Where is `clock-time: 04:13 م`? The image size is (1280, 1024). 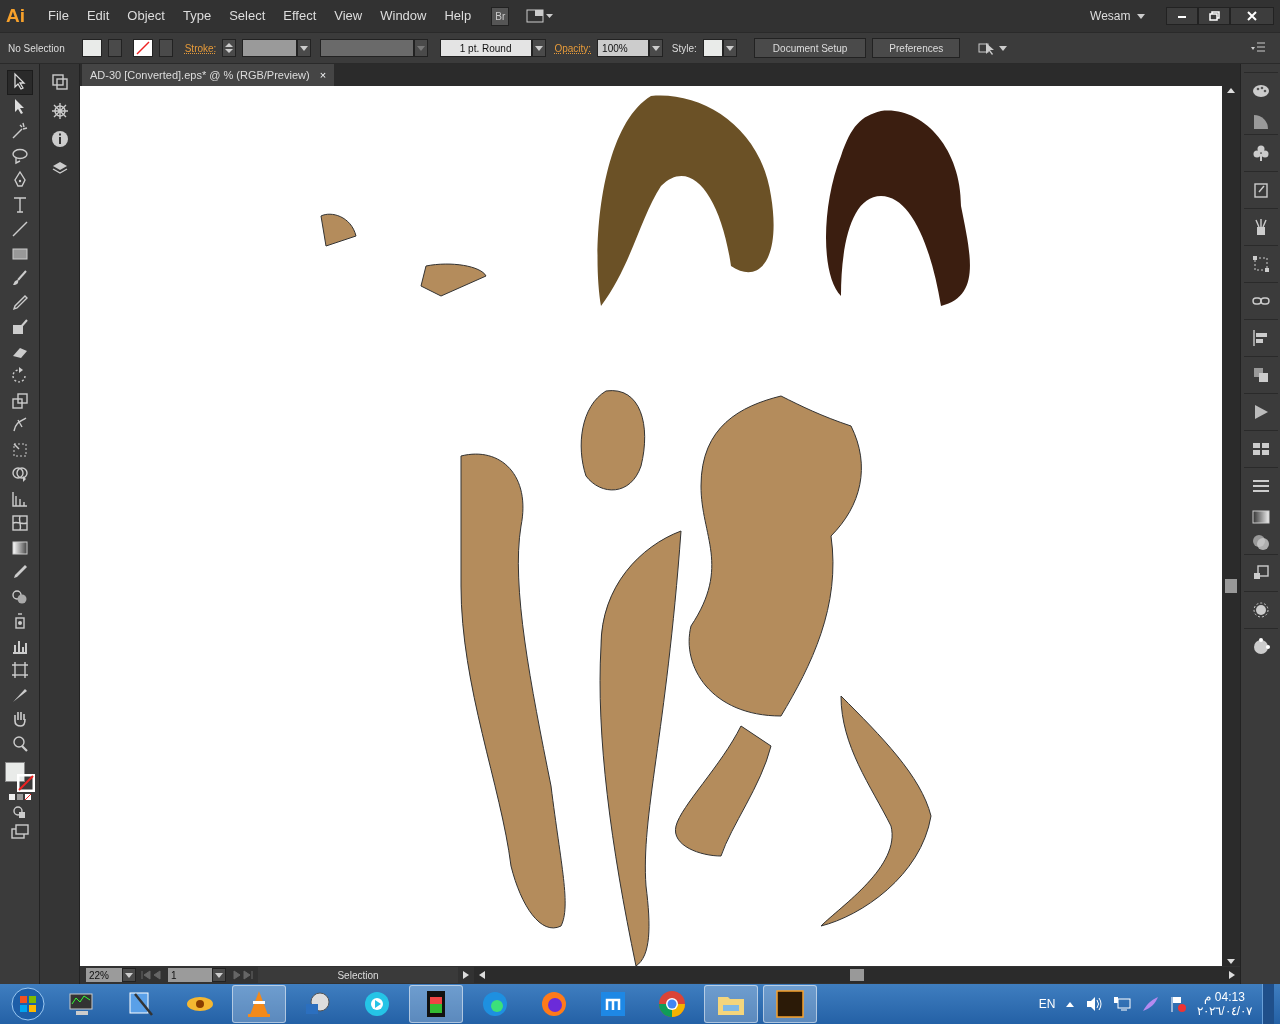 clock-time: 04:13 م is located at coordinates (1224, 996).